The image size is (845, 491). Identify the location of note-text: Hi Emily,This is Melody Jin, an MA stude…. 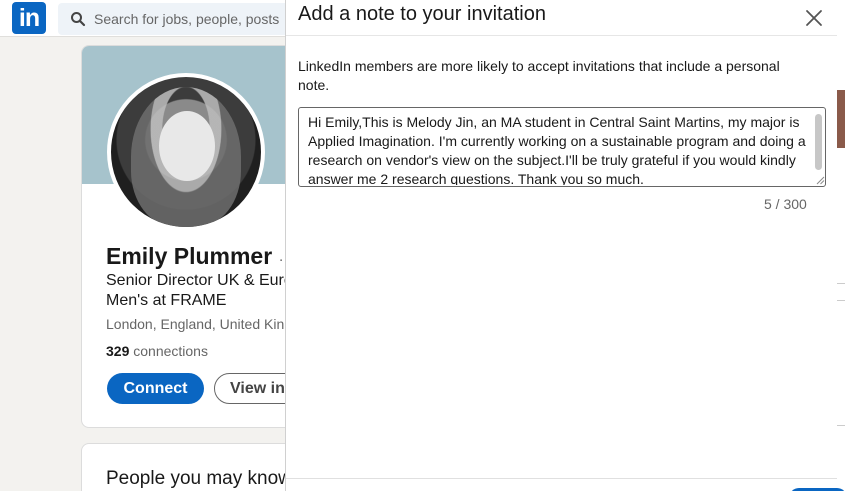
(560, 149).